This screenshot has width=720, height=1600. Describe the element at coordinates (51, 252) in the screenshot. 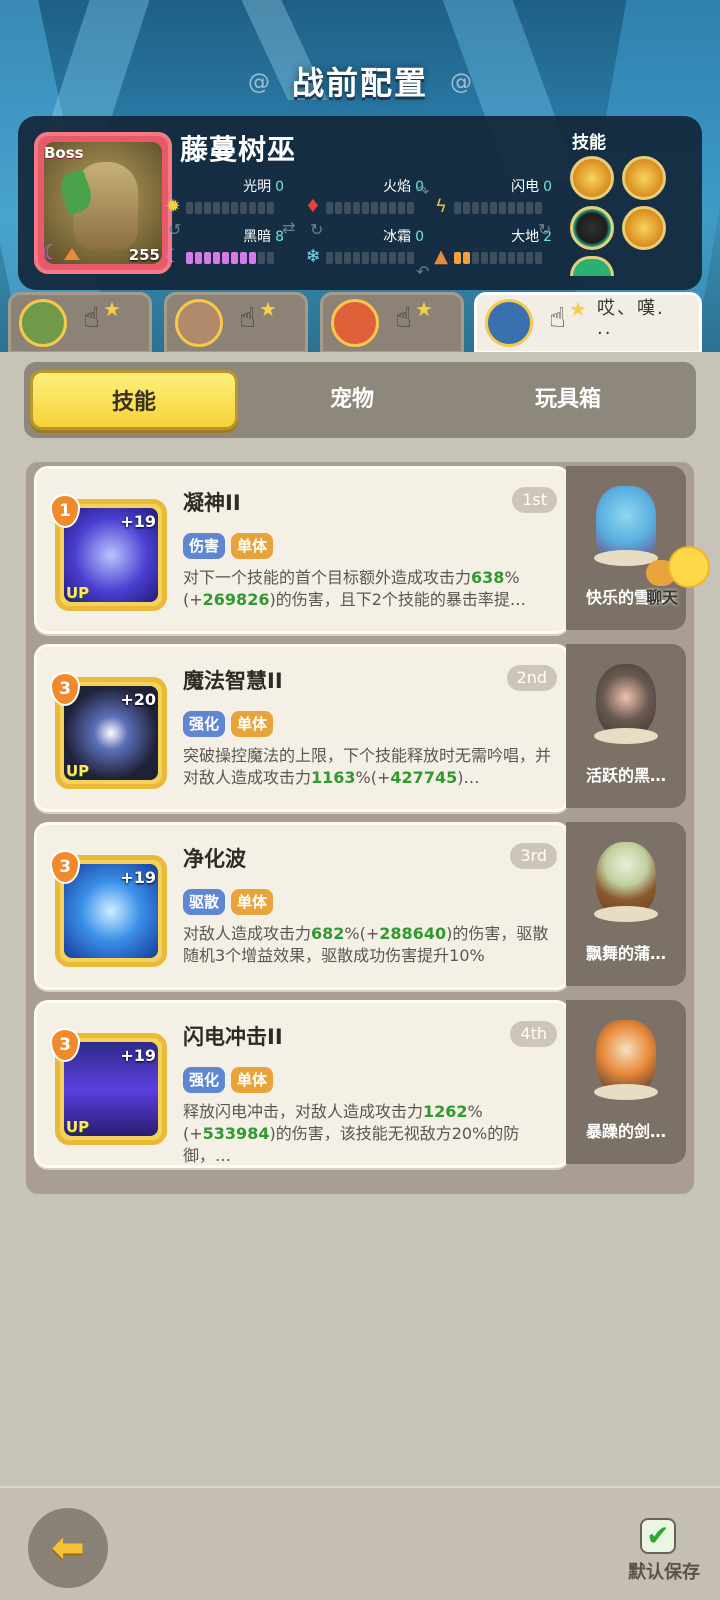

I see `dark-element-icon: ☾` at that location.